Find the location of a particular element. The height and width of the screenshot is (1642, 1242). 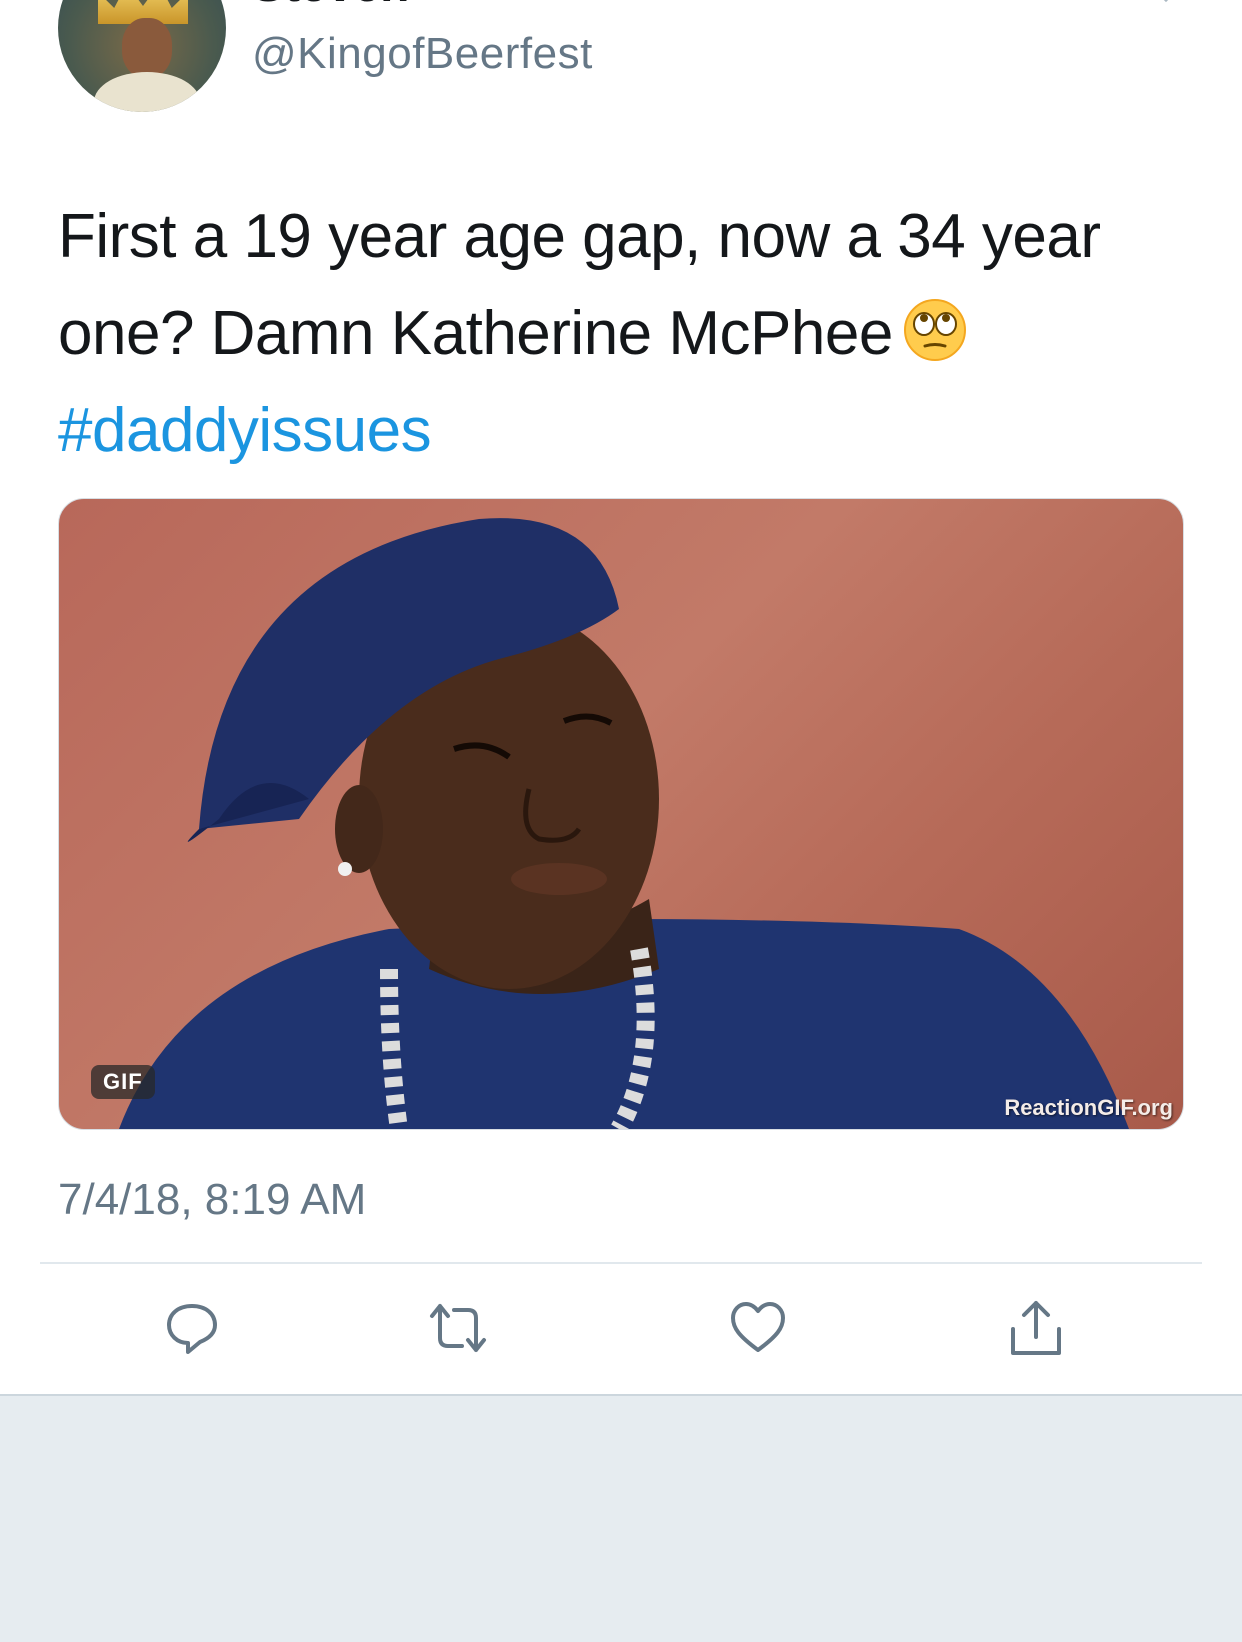

user-handle: @KingofBeerfest is located at coordinates (422, 54).